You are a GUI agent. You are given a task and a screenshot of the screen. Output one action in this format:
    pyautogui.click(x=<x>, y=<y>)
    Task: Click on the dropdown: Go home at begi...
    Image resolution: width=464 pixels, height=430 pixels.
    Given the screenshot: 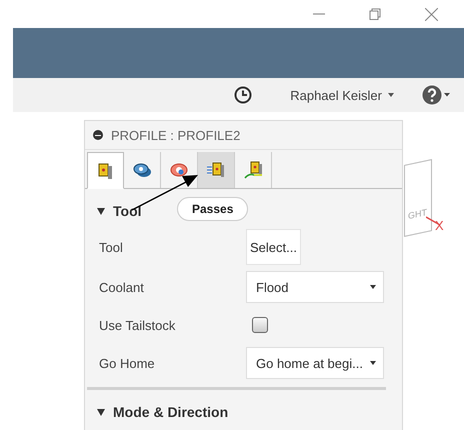 What is the action you would take?
    pyautogui.click(x=315, y=363)
    